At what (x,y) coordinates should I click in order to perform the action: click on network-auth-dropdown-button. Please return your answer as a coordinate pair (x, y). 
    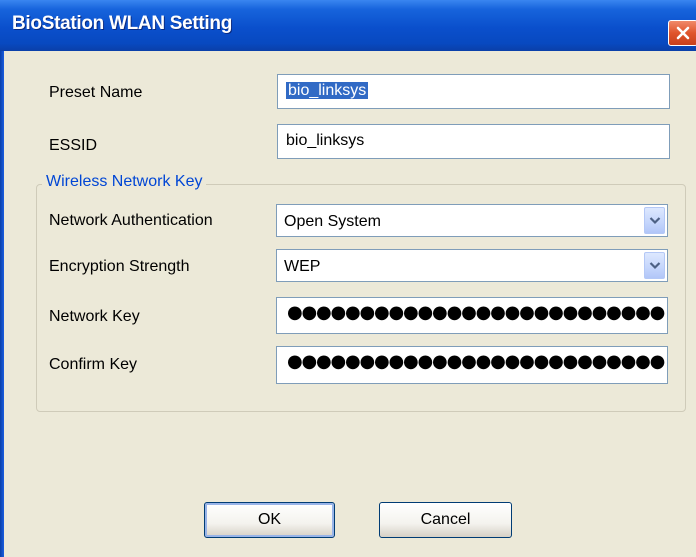
    Looking at the image, I should click on (654, 220).